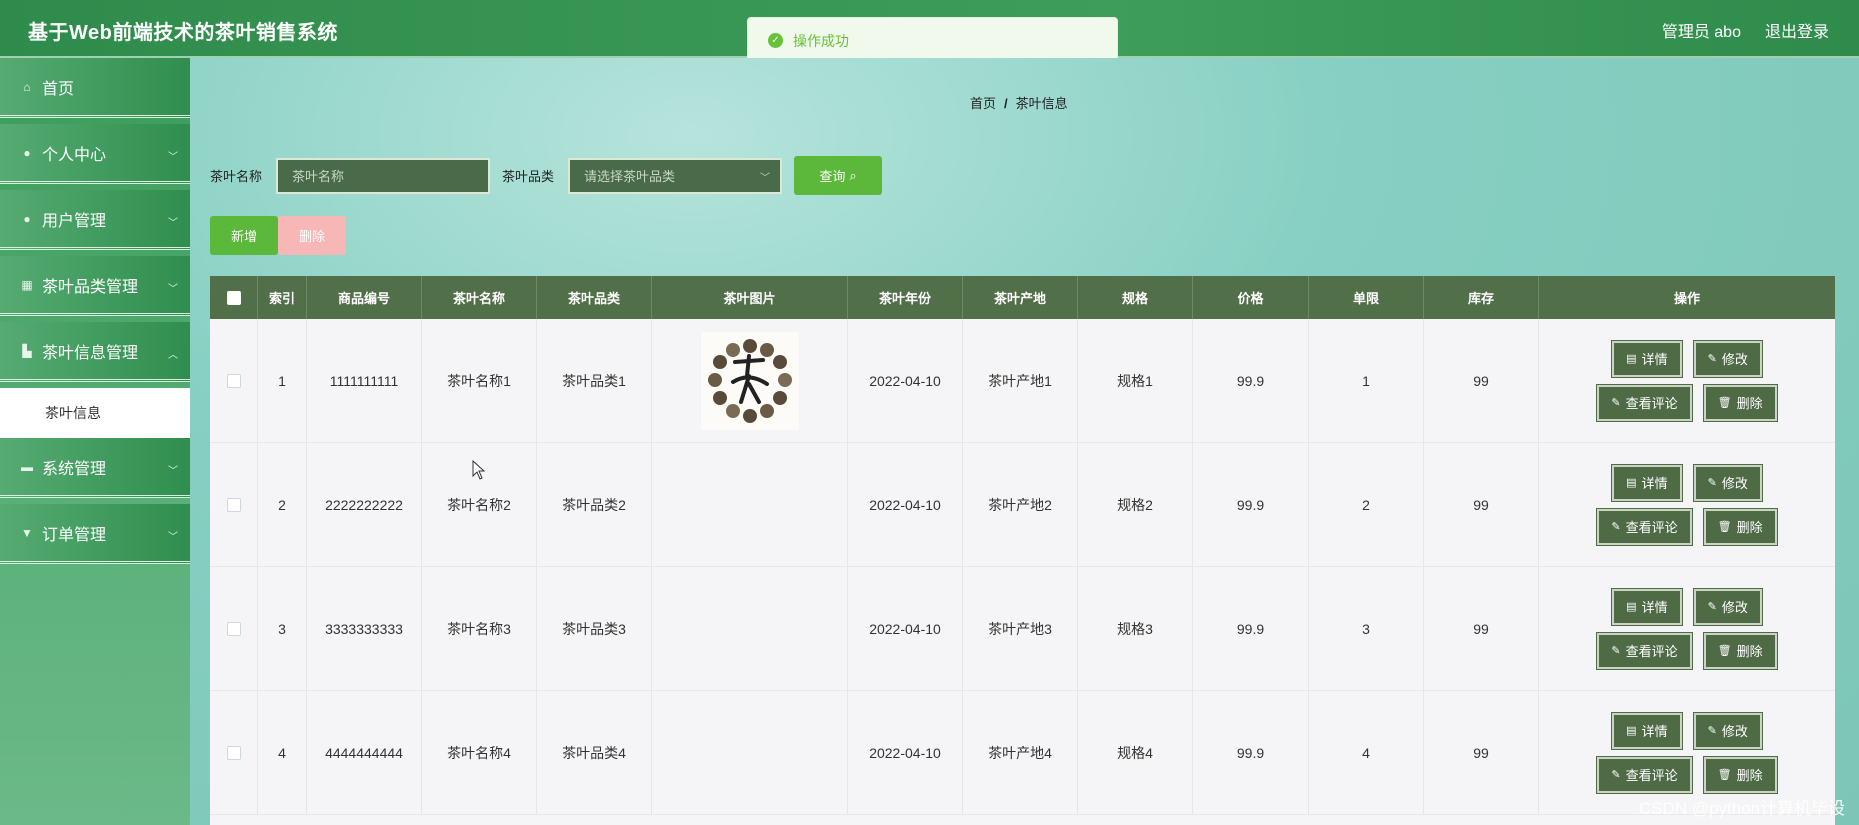 The width and height of the screenshot is (1859, 825). I want to click on cell-index: 2, so click(282, 504).